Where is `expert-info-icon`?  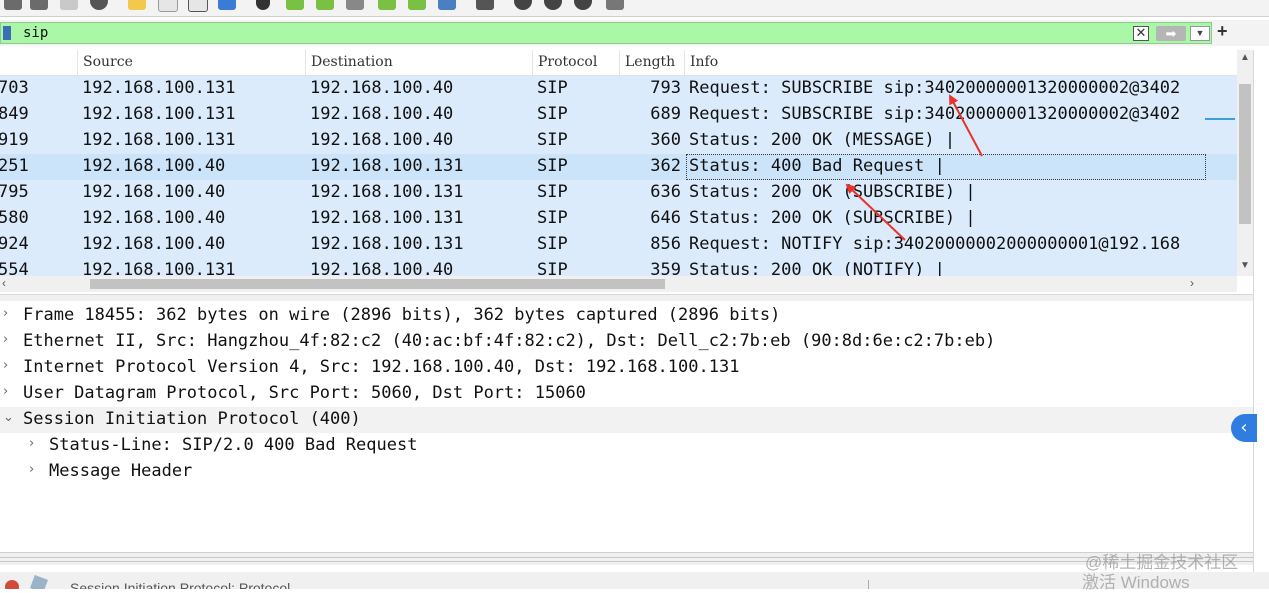 expert-info-icon is located at coordinates (12, 584).